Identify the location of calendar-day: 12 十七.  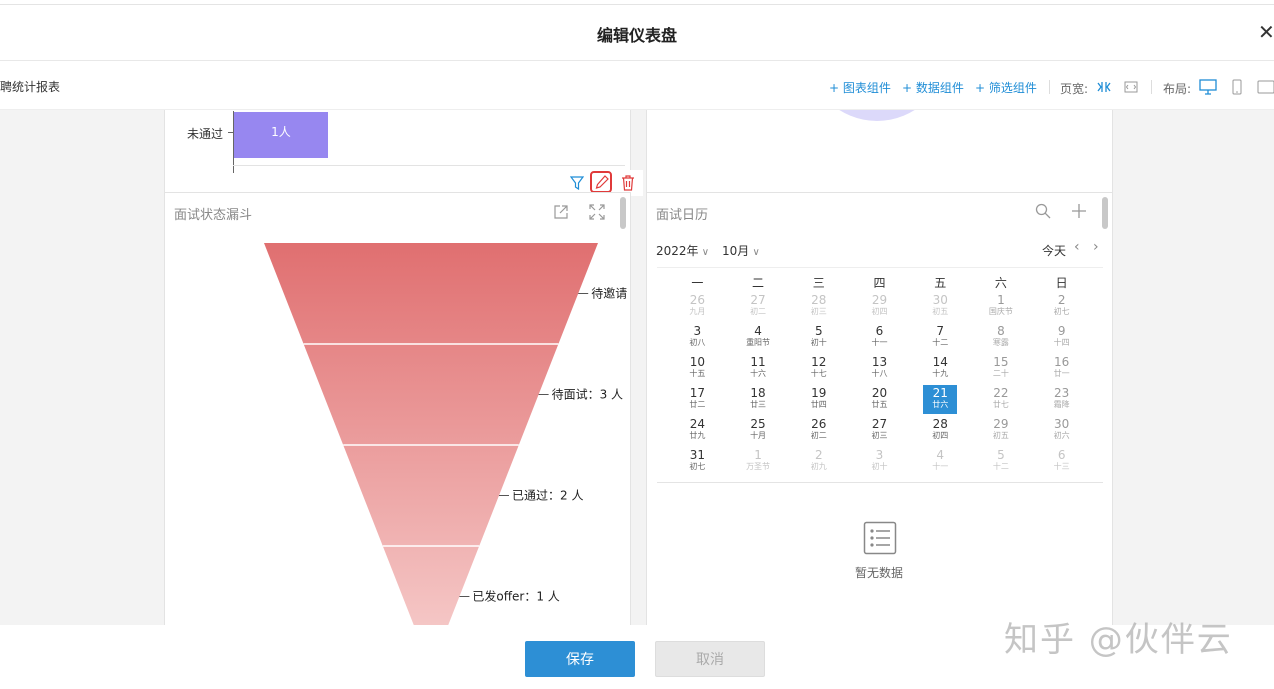
(819, 368).